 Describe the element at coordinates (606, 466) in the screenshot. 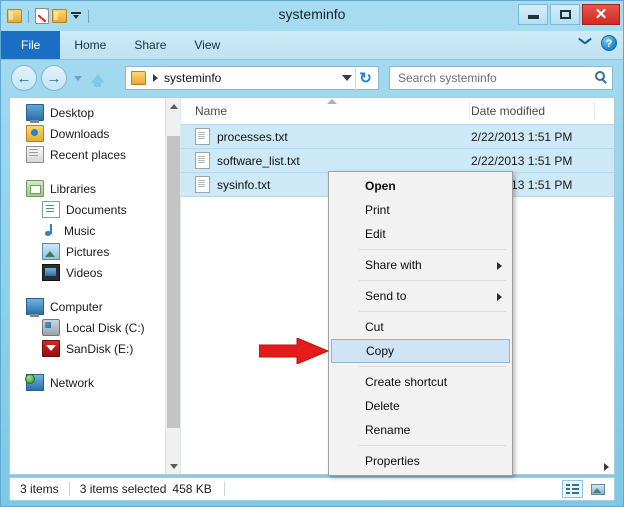

I see `scroll-right-icon` at that location.